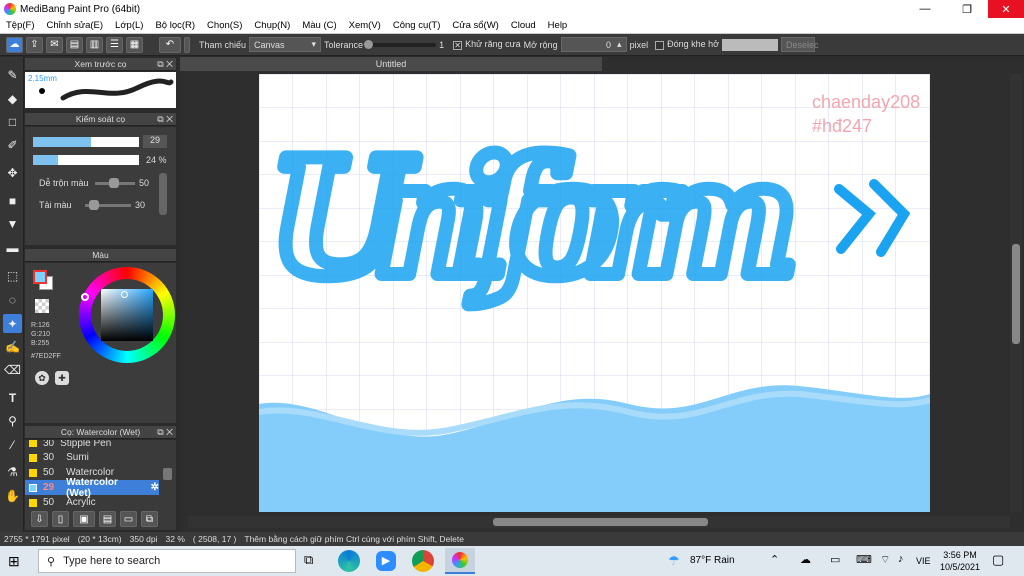 The width and height of the screenshot is (1024, 576). What do you see at coordinates (155, 487) in the screenshot?
I see `gear-icon: ✲` at bounding box center [155, 487].